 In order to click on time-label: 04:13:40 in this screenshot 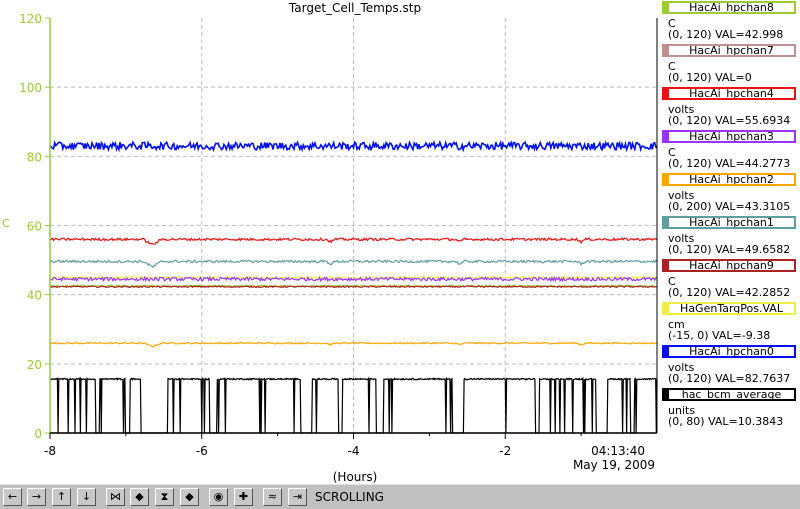, I will do `click(618, 451)`.